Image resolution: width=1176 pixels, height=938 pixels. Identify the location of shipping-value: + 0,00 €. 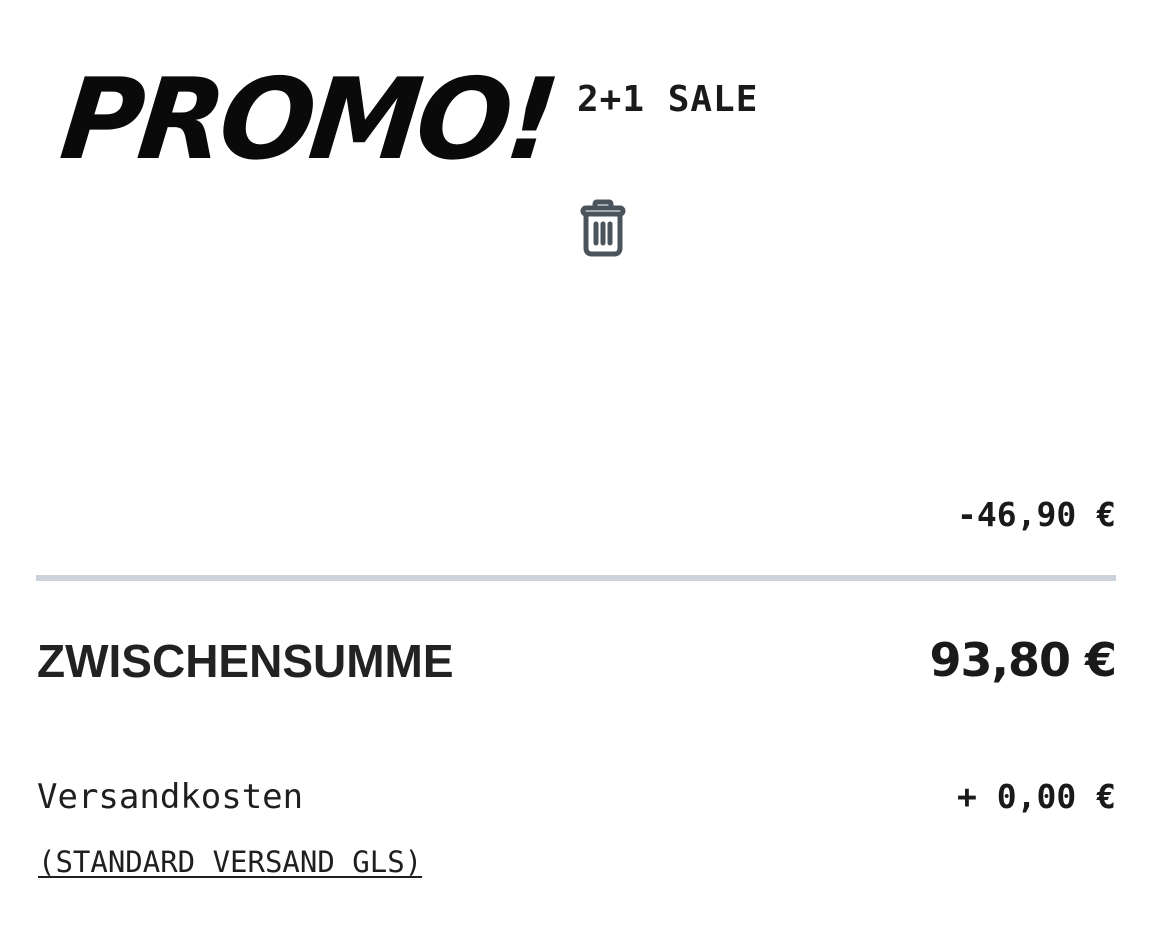
(1036, 796).